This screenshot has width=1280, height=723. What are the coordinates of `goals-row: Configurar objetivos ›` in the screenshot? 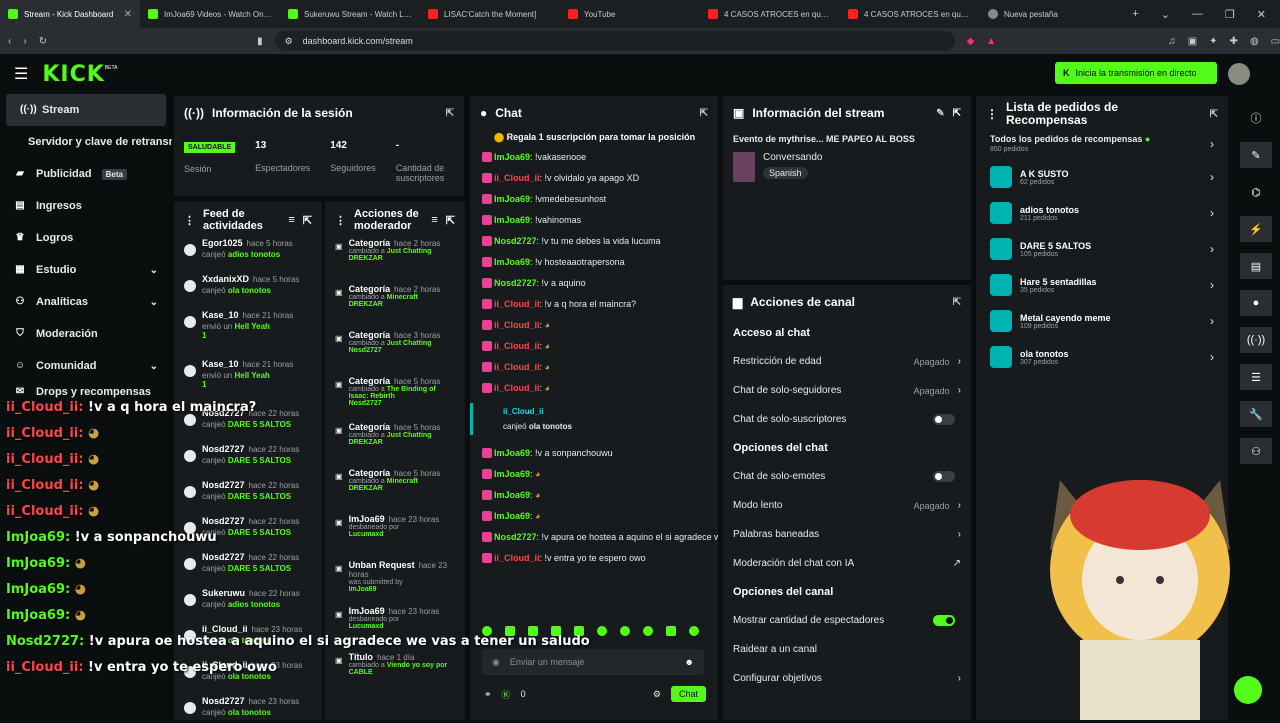 It's located at (847, 678).